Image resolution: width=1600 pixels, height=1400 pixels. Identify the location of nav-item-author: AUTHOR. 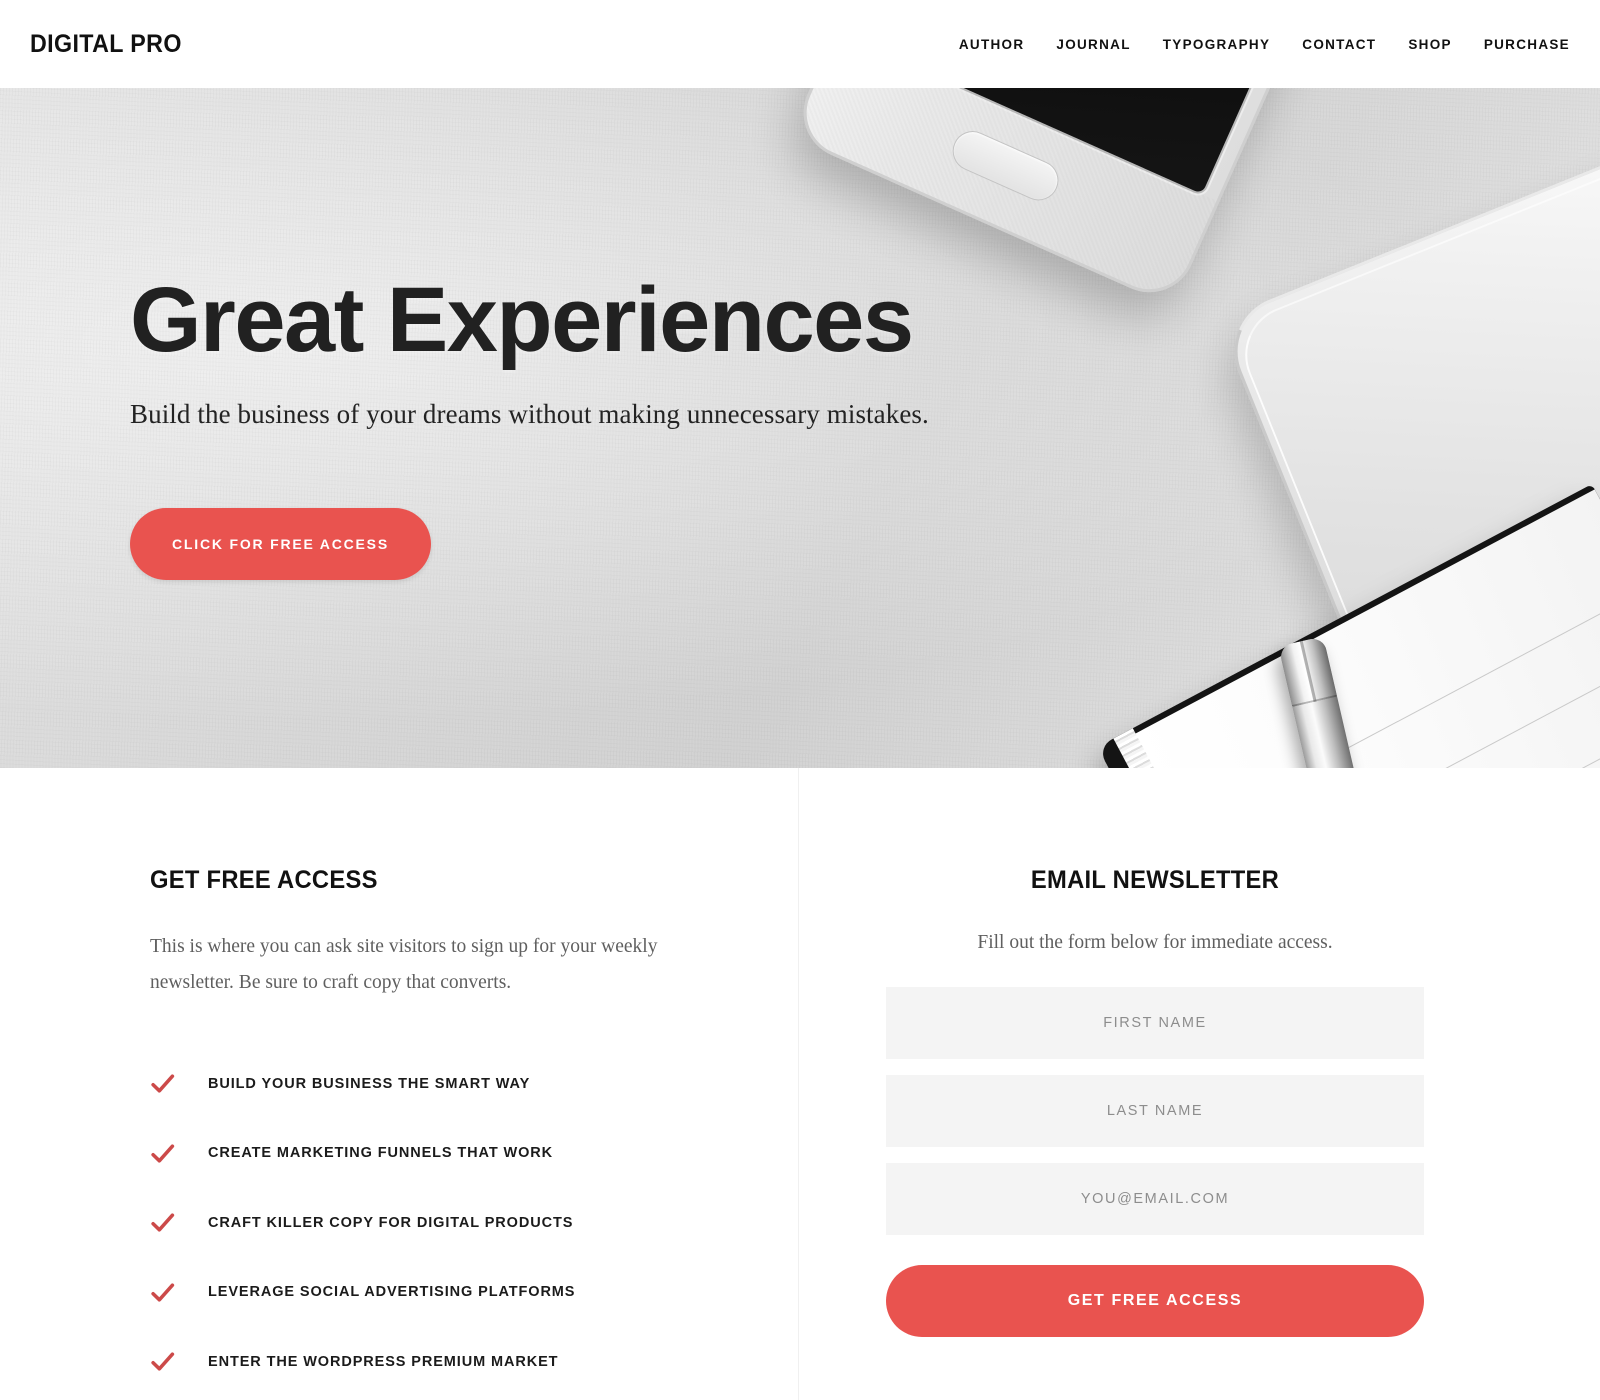
(992, 44).